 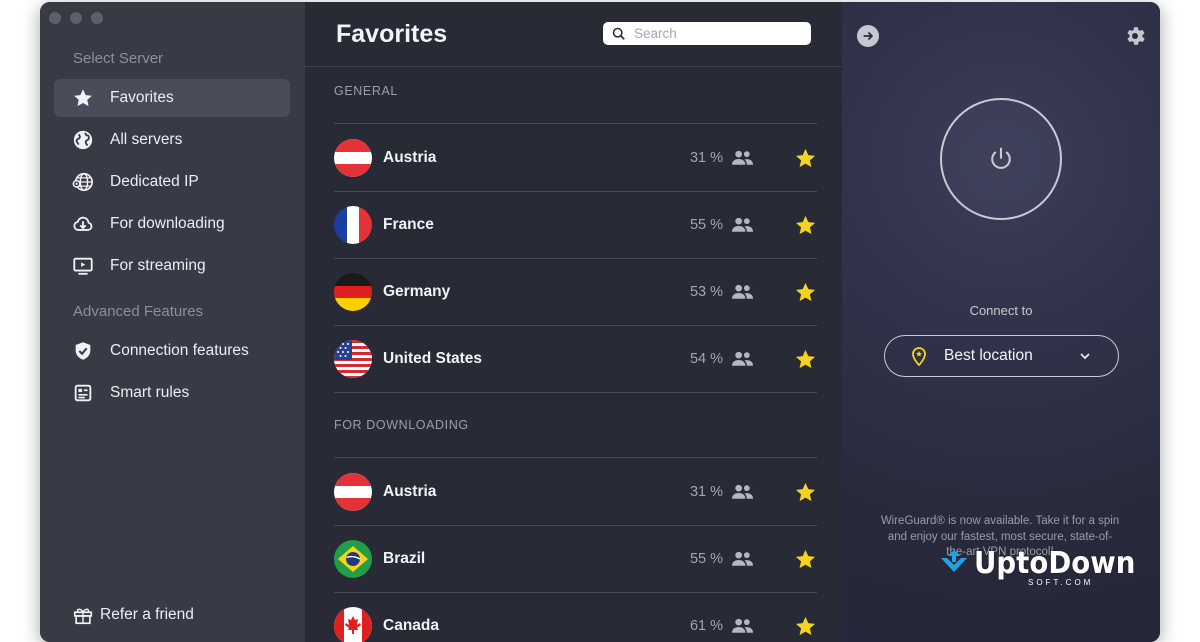 I want to click on sidebar-item-smart-rules: Smart rules, so click(x=172, y=393).